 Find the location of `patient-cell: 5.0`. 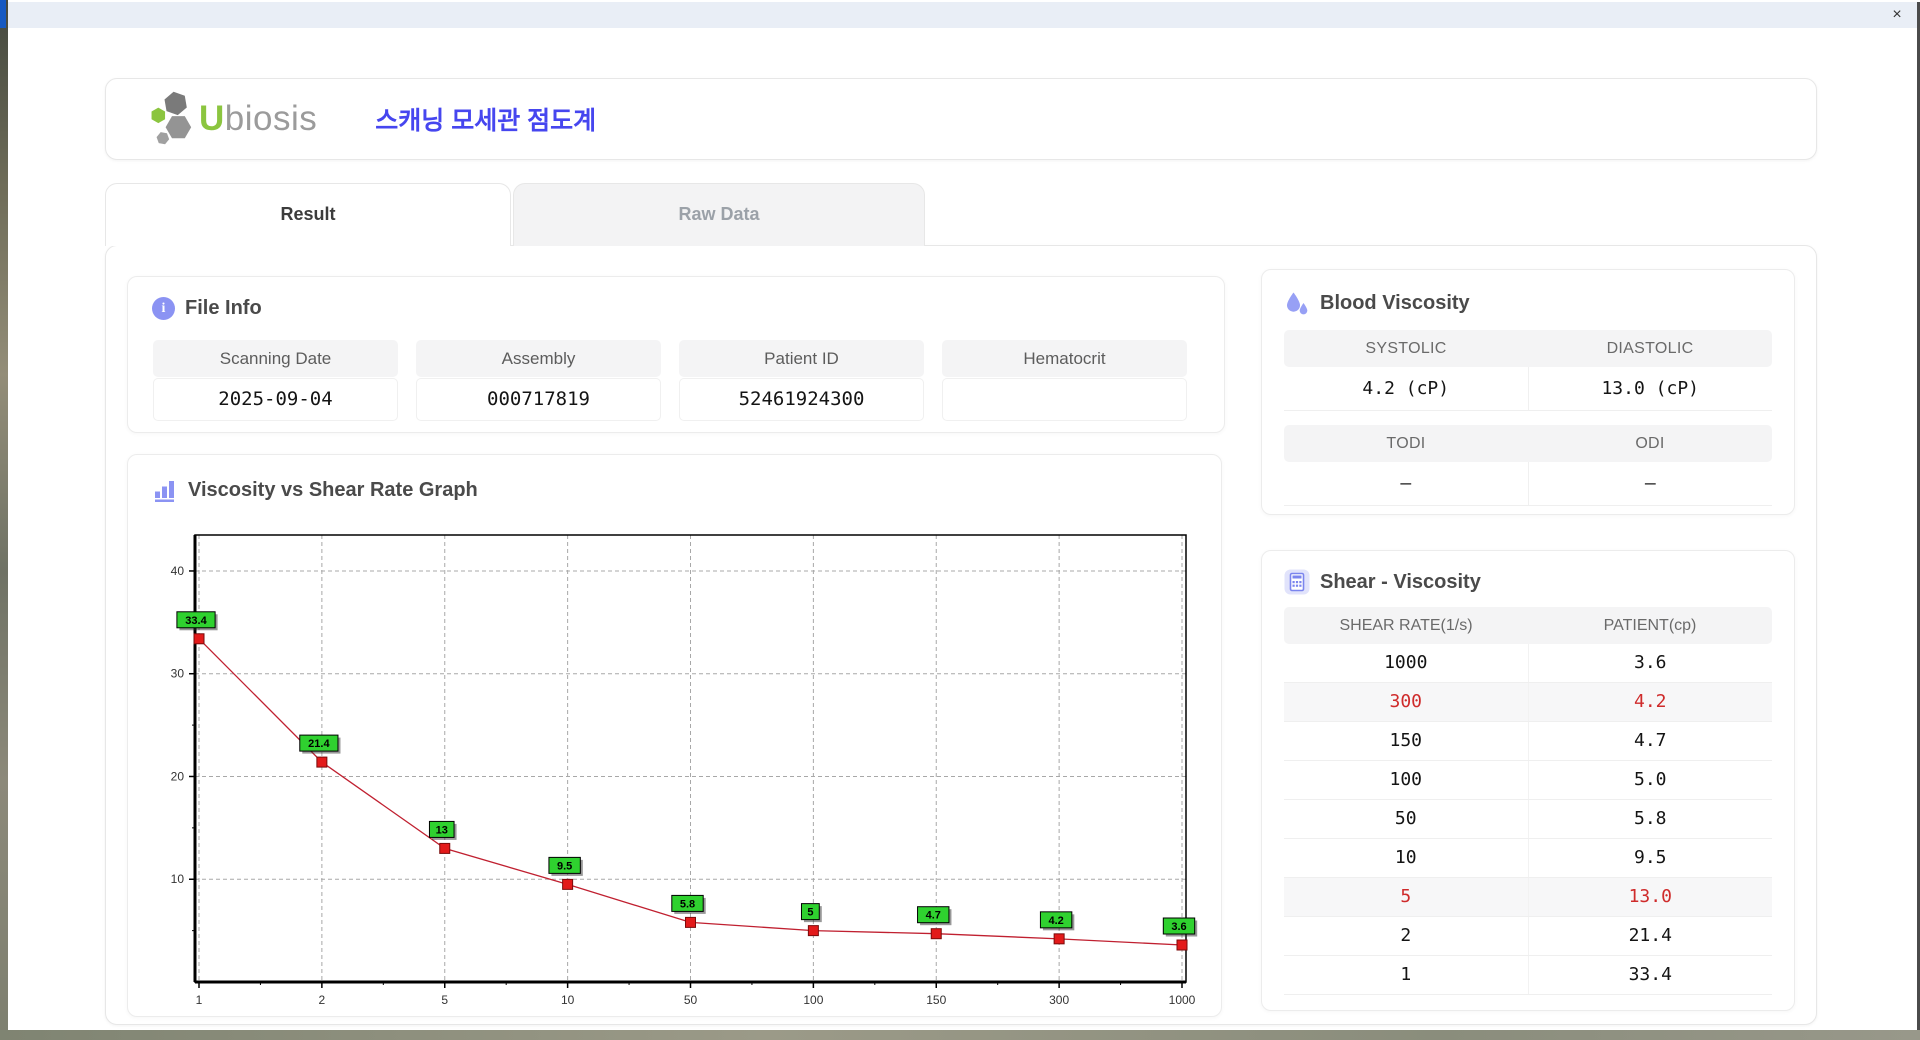

patient-cell: 5.0 is located at coordinates (1650, 780).